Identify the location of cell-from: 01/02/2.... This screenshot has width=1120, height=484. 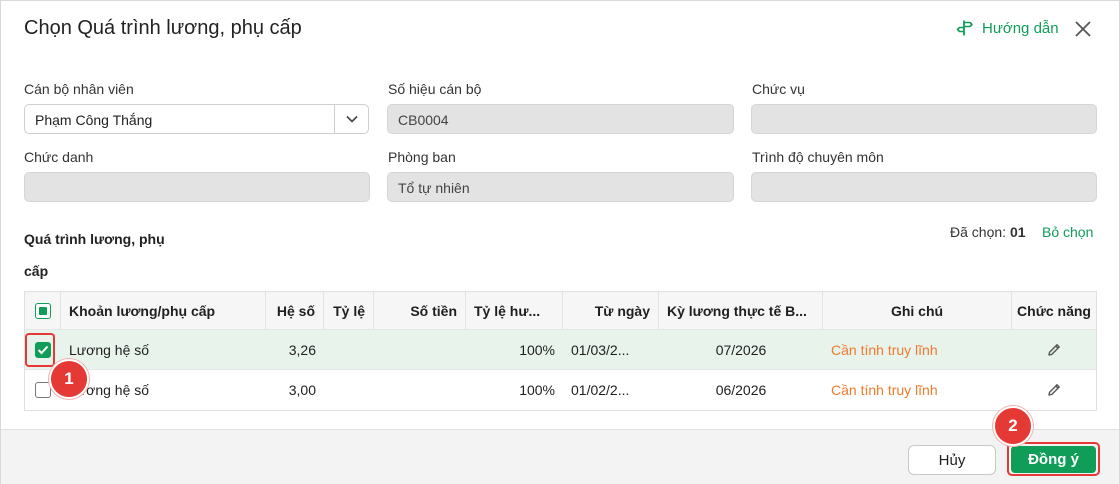
(600, 390).